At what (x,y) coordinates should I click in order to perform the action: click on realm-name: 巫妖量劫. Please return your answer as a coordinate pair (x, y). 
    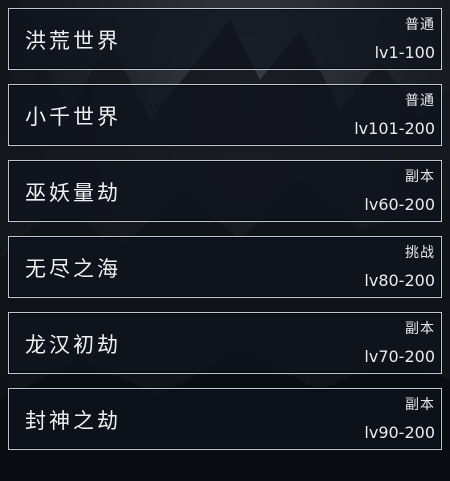
    Looking at the image, I should click on (73, 193).